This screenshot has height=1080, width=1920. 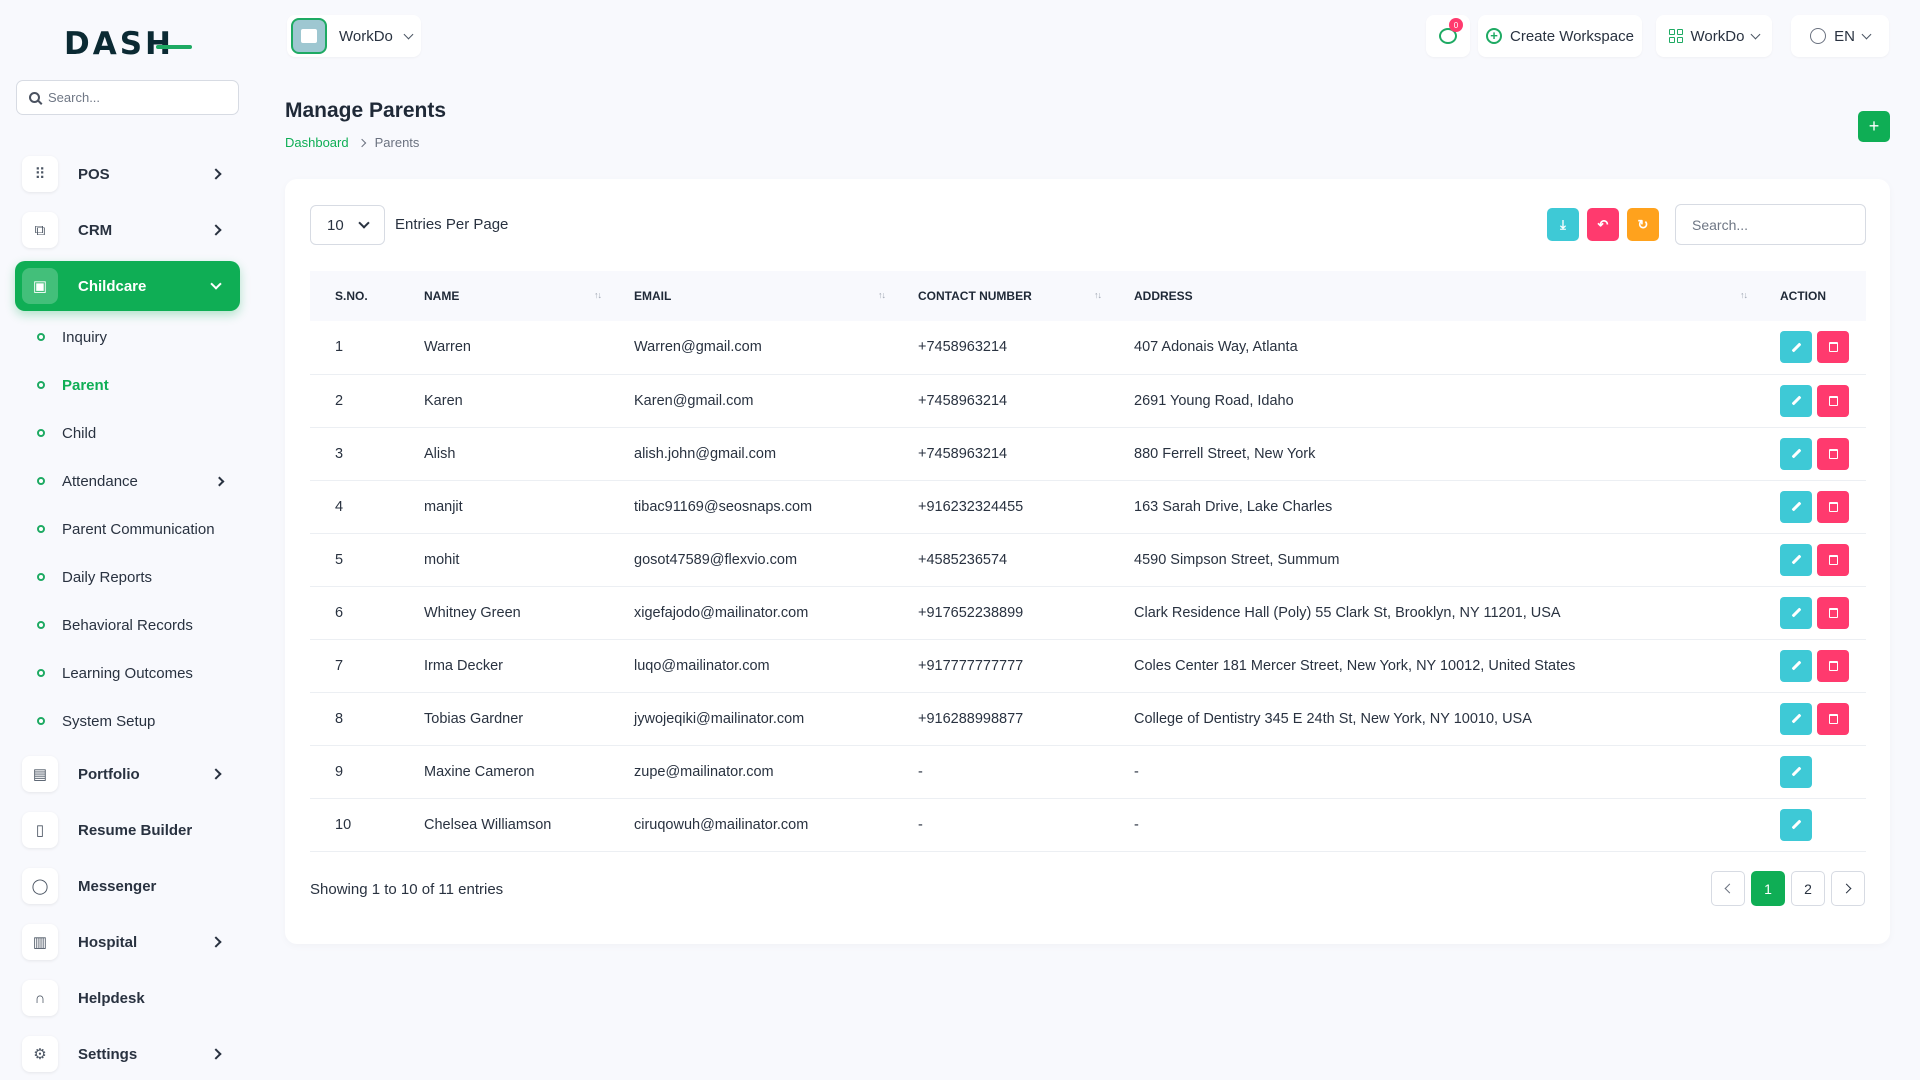 I want to click on sidebar-subitem-behavioral-records: Behavioral Records, so click(x=137, y=625).